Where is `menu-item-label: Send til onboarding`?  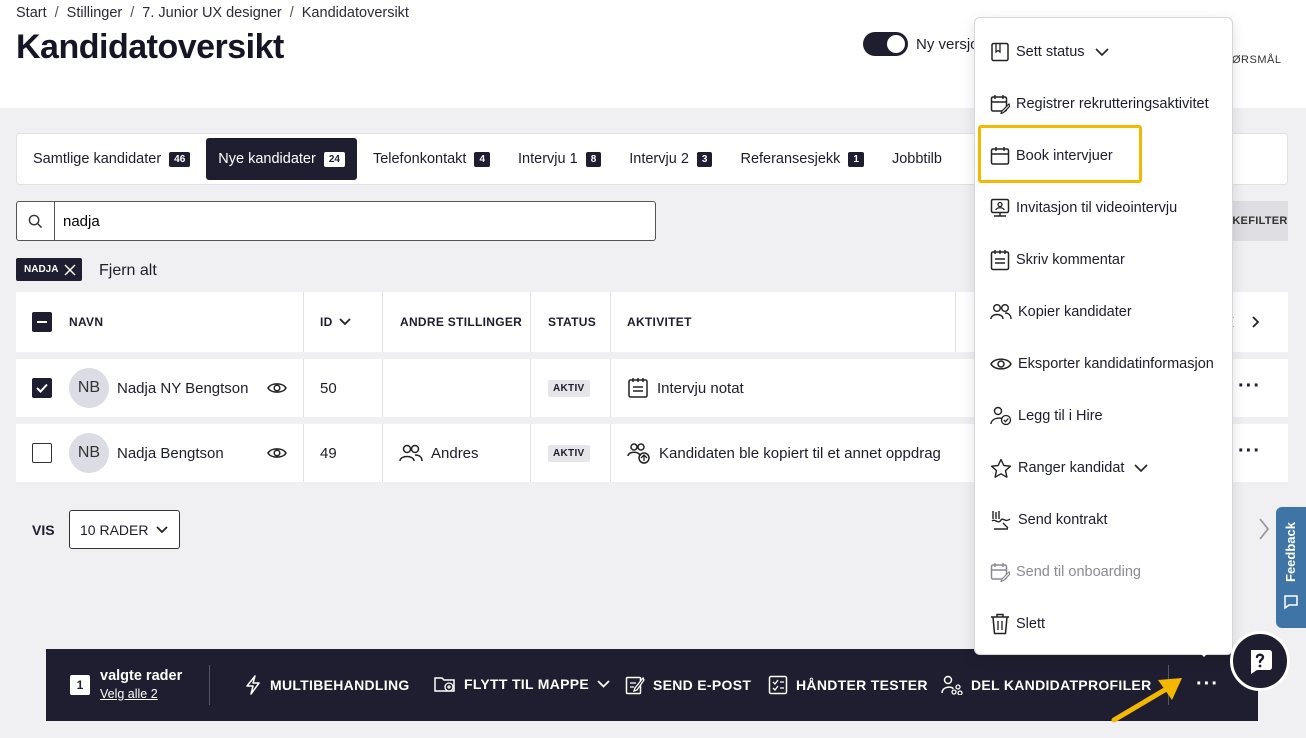
menu-item-label: Send til onboarding is located at coordinates (1078, 572).